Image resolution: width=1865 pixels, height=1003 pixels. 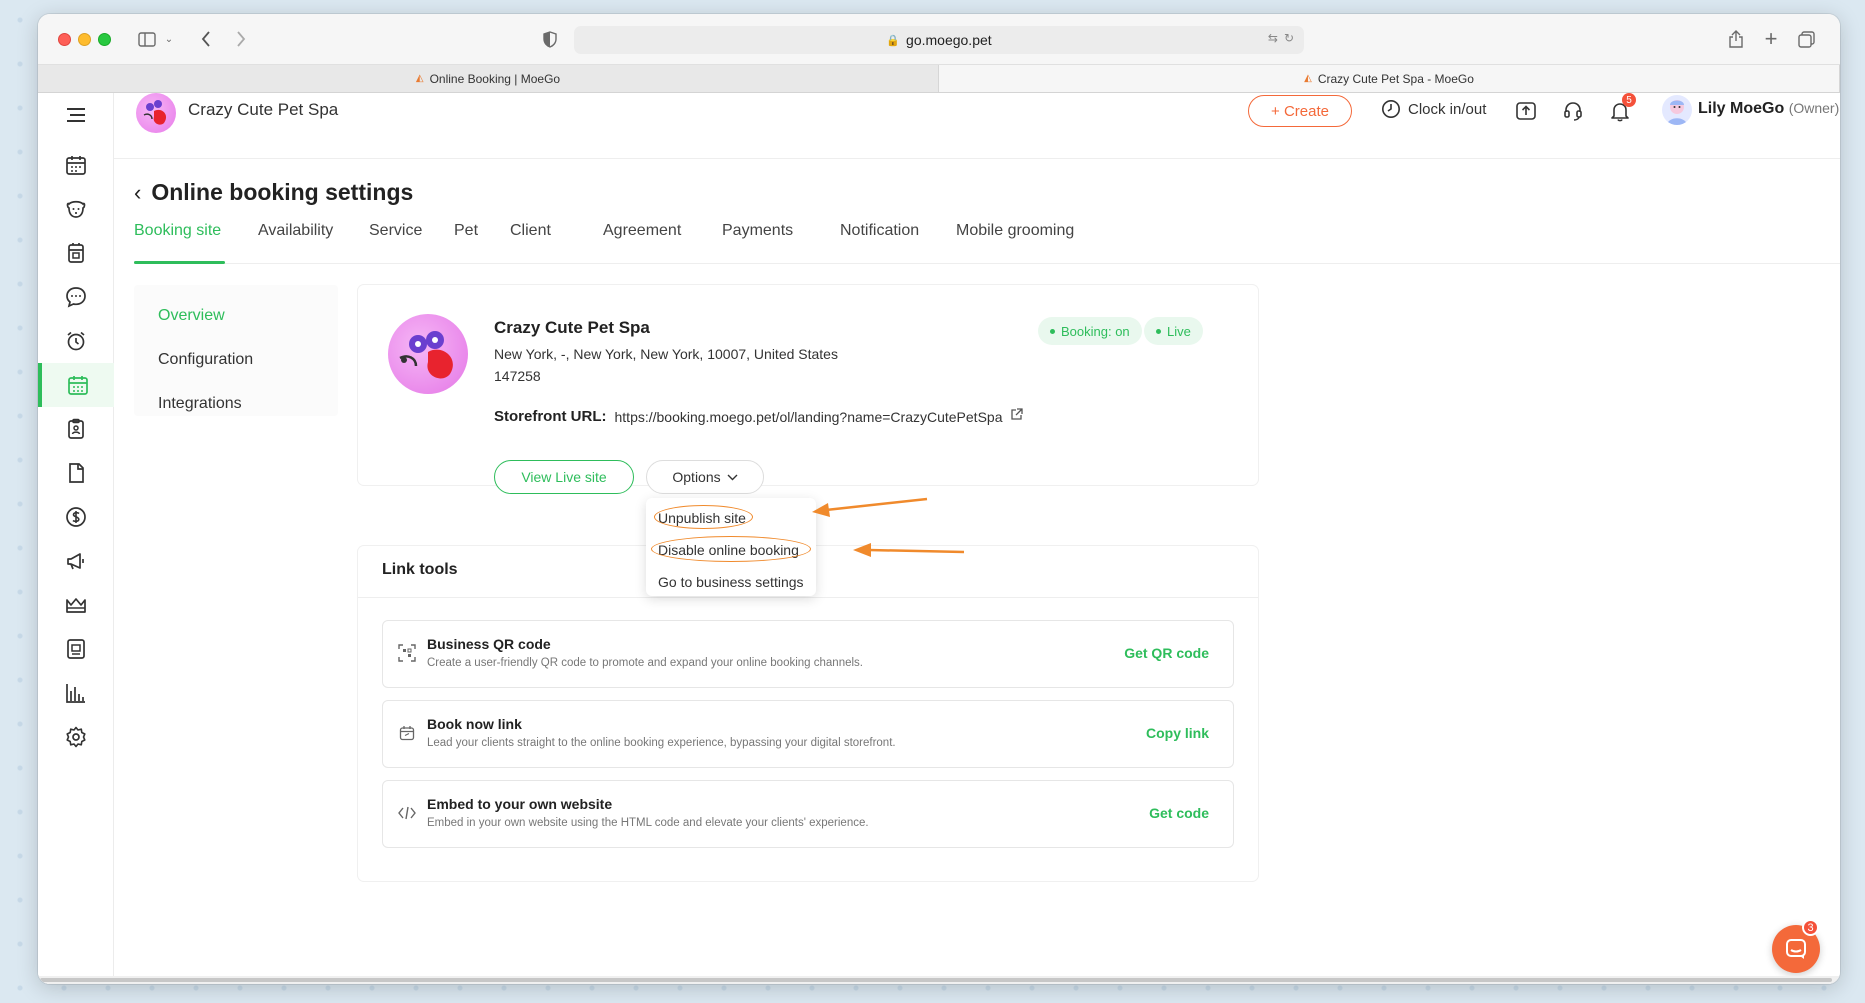 What do you see at coordinates (420, 569) in the screenshot?
I see `link-tools-title: Link tools` at bounding box center [420, 569].